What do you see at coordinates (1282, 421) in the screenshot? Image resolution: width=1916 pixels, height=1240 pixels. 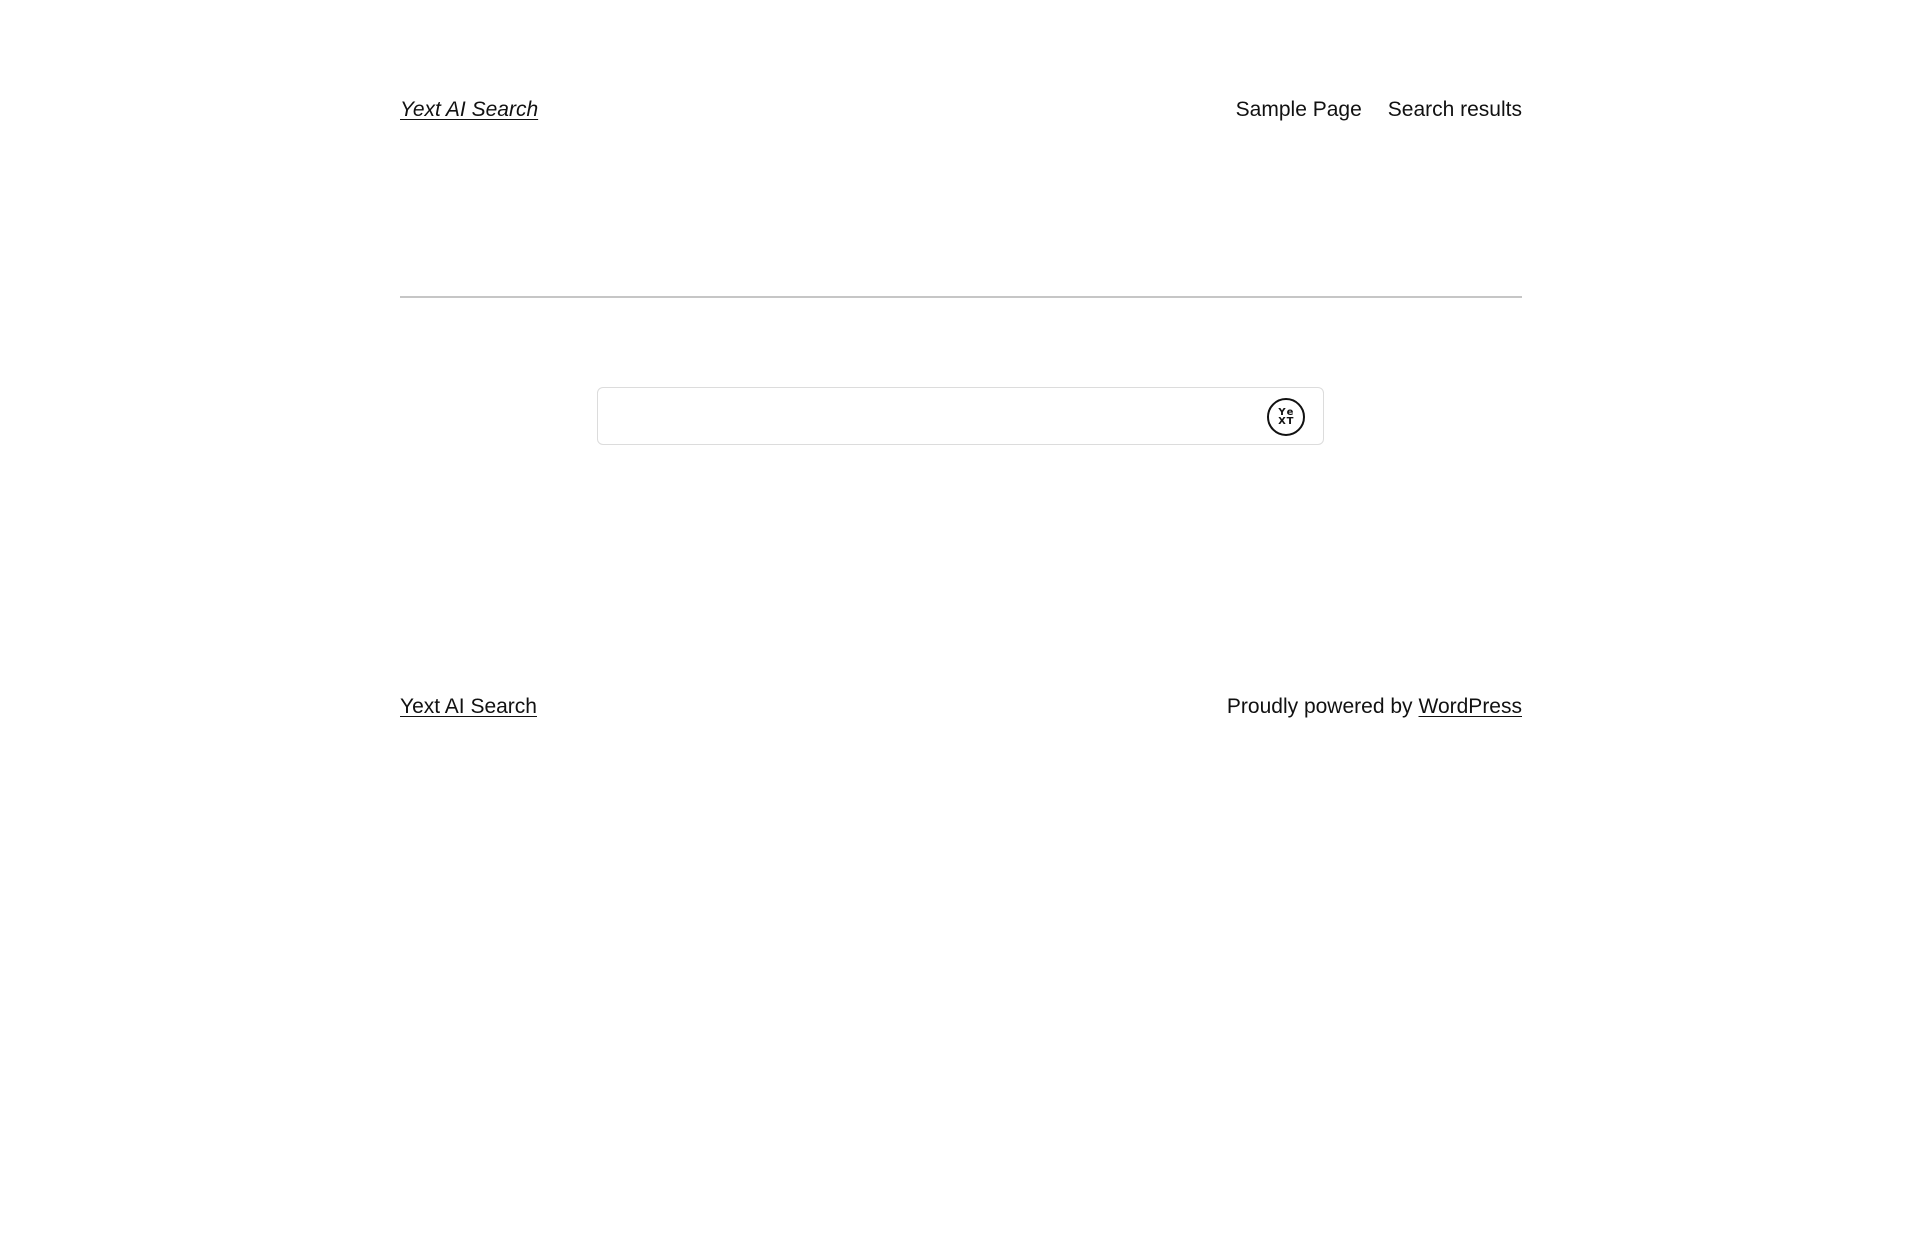 I see `yext-logo-letter: X` at bounding box center [1282, 421].